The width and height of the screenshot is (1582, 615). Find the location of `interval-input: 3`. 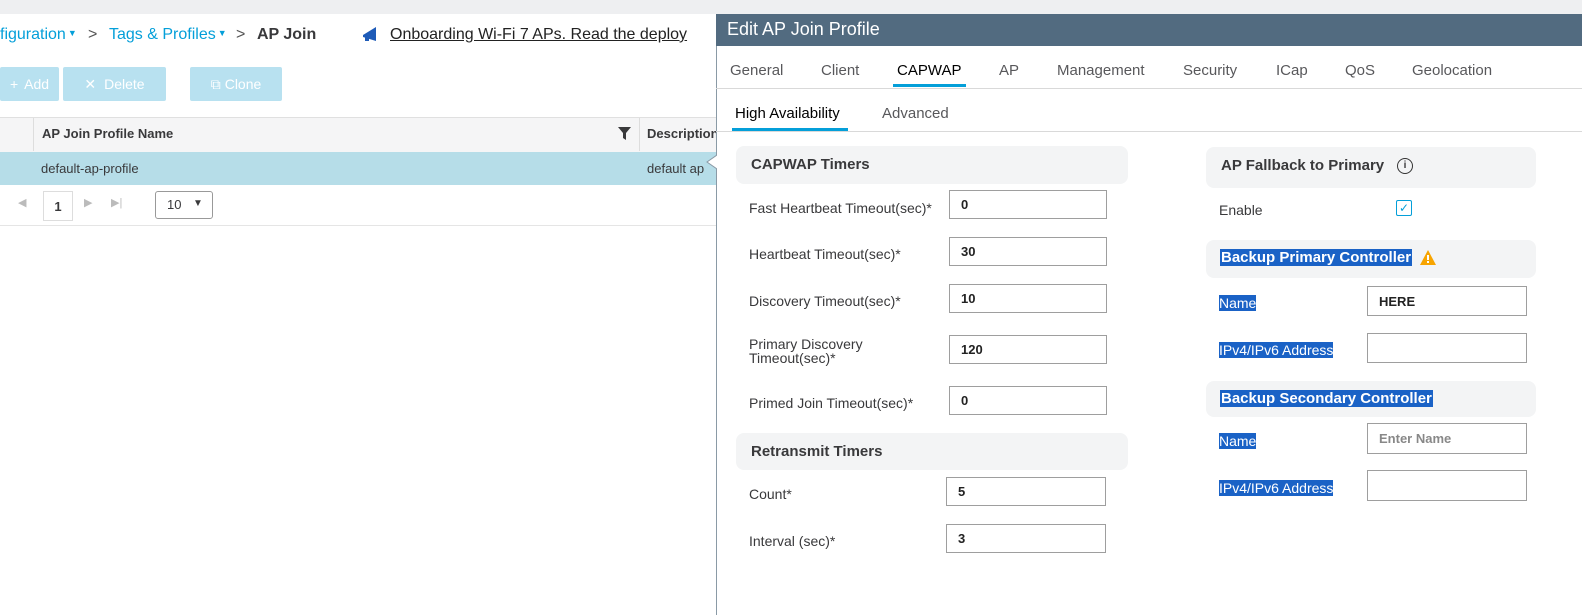

interval-input: 3 is located at coordinates (1026, 538).